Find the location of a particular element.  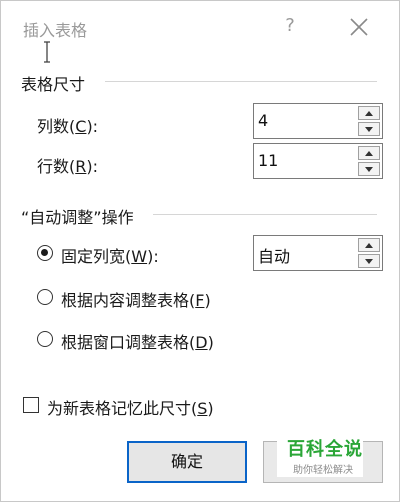

fixed-width-spin-arrows is located at coordinates (369, 253).